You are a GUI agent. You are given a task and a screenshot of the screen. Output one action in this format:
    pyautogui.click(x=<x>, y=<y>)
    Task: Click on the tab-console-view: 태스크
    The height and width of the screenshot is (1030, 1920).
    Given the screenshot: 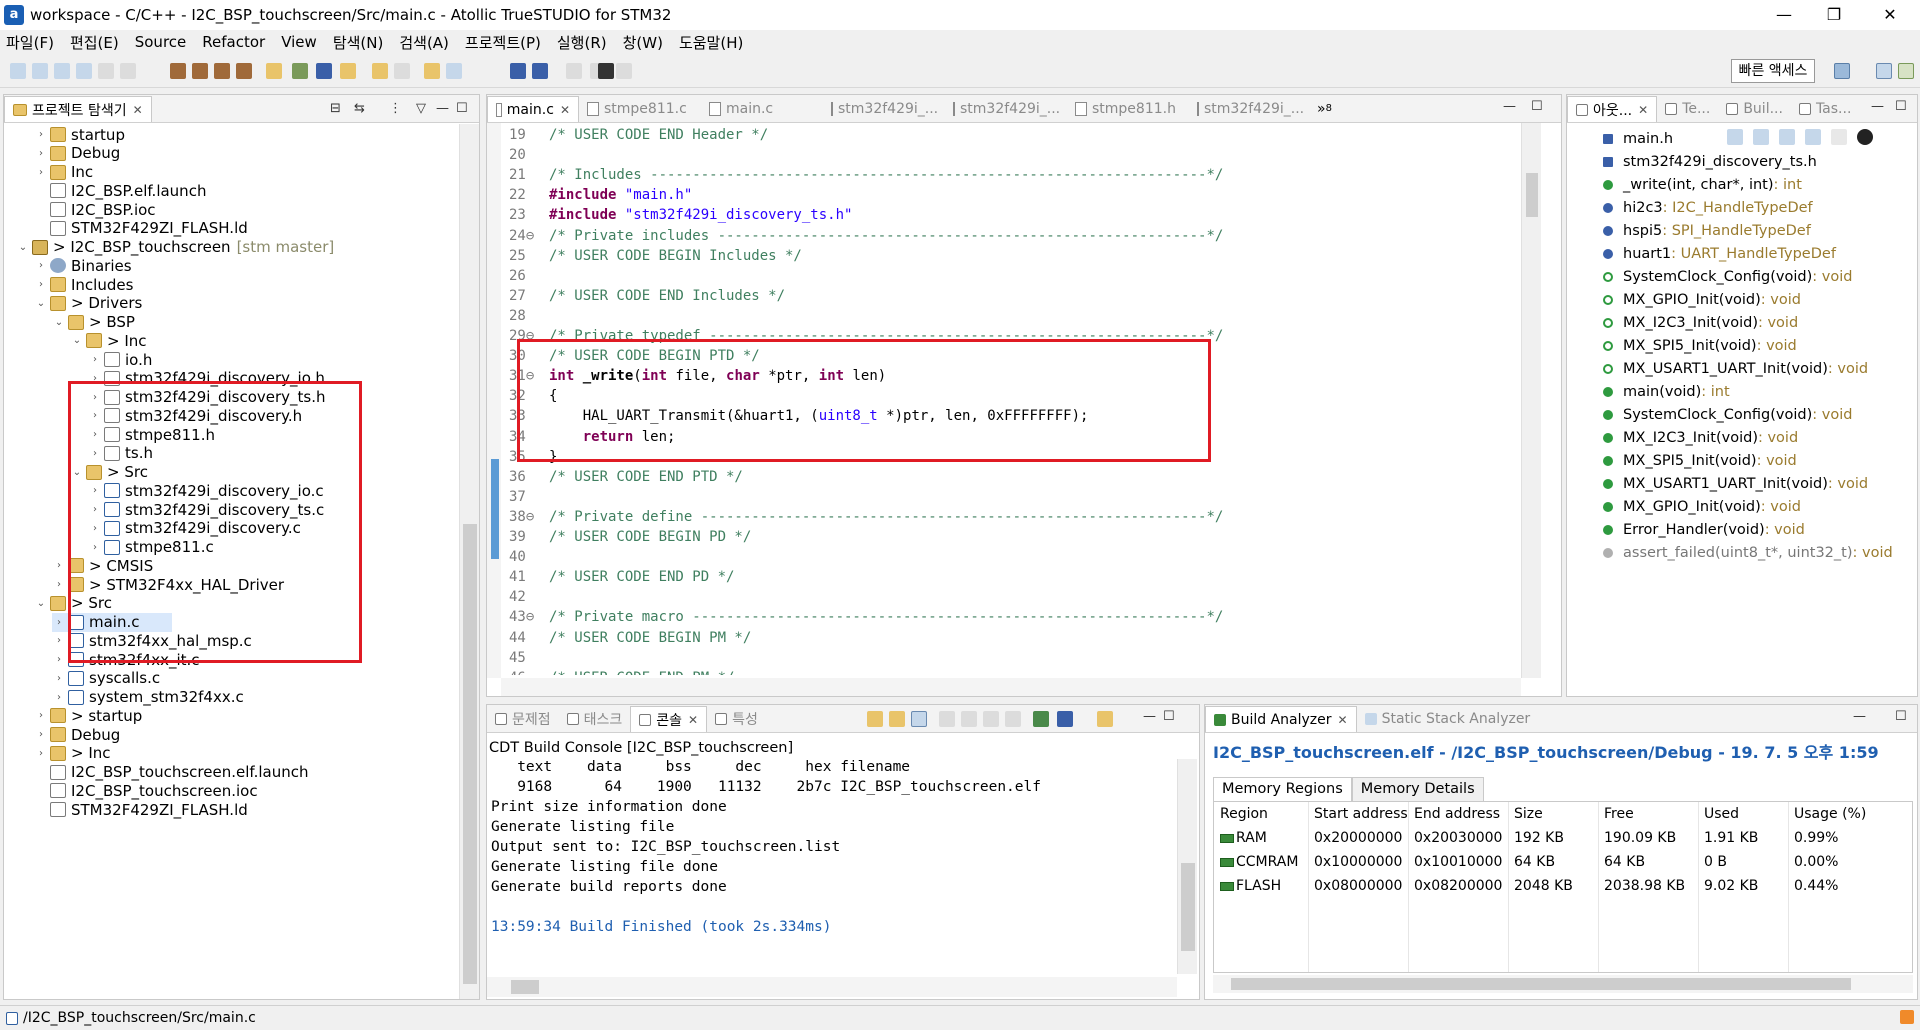 What is the action you would take?
    pyautogui.click(x=595, y=719)
    